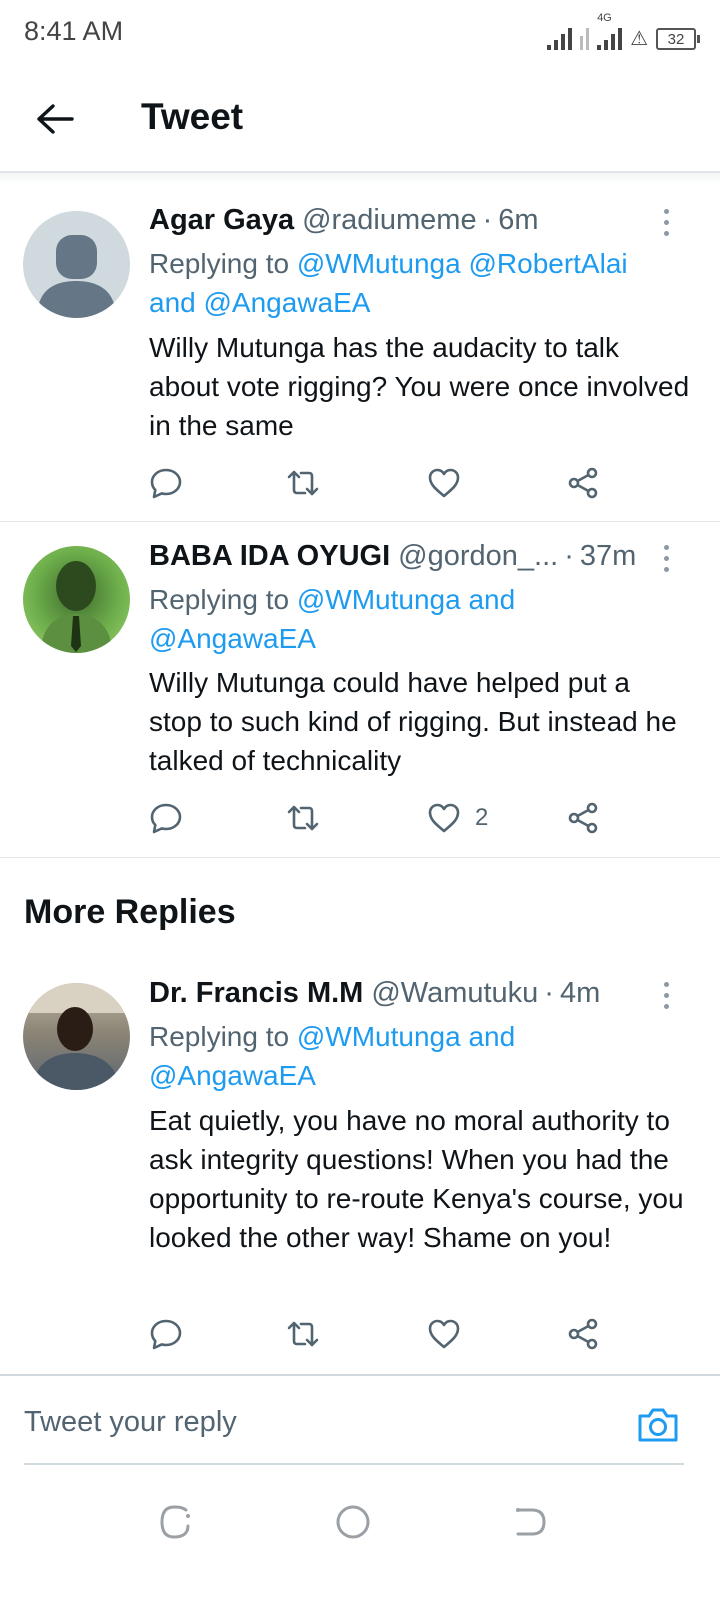  I want to click on camera-button, so click(658, 1424).